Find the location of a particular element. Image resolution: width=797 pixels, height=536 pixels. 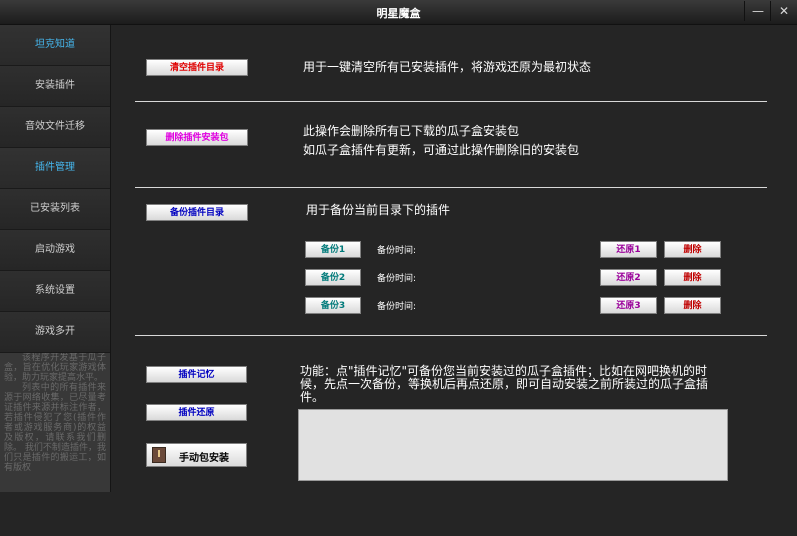

restore-2-button: 还原2 is located at coordinates (628, 277).